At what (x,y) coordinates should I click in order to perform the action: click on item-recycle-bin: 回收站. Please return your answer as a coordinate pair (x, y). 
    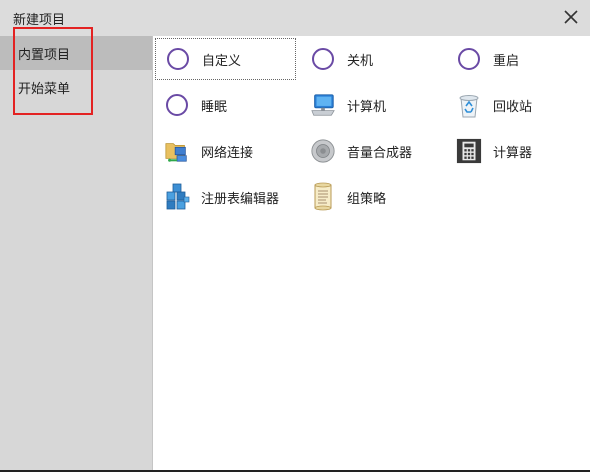
    Looking at the image, I should click on (517, 105).